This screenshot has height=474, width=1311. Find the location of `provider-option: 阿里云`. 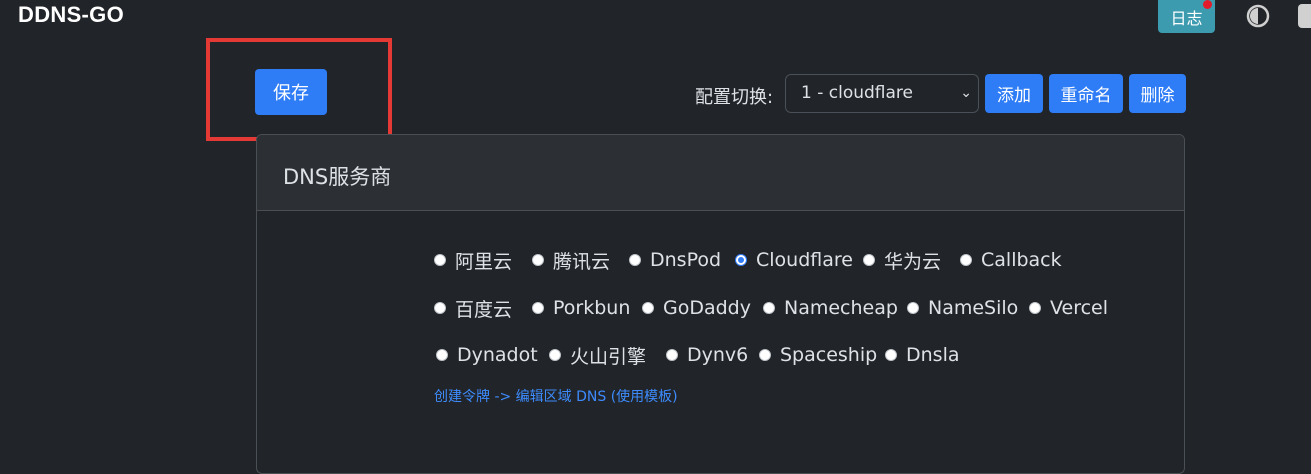

provider-option: 阿里云 is located at coordinates (473, 260).